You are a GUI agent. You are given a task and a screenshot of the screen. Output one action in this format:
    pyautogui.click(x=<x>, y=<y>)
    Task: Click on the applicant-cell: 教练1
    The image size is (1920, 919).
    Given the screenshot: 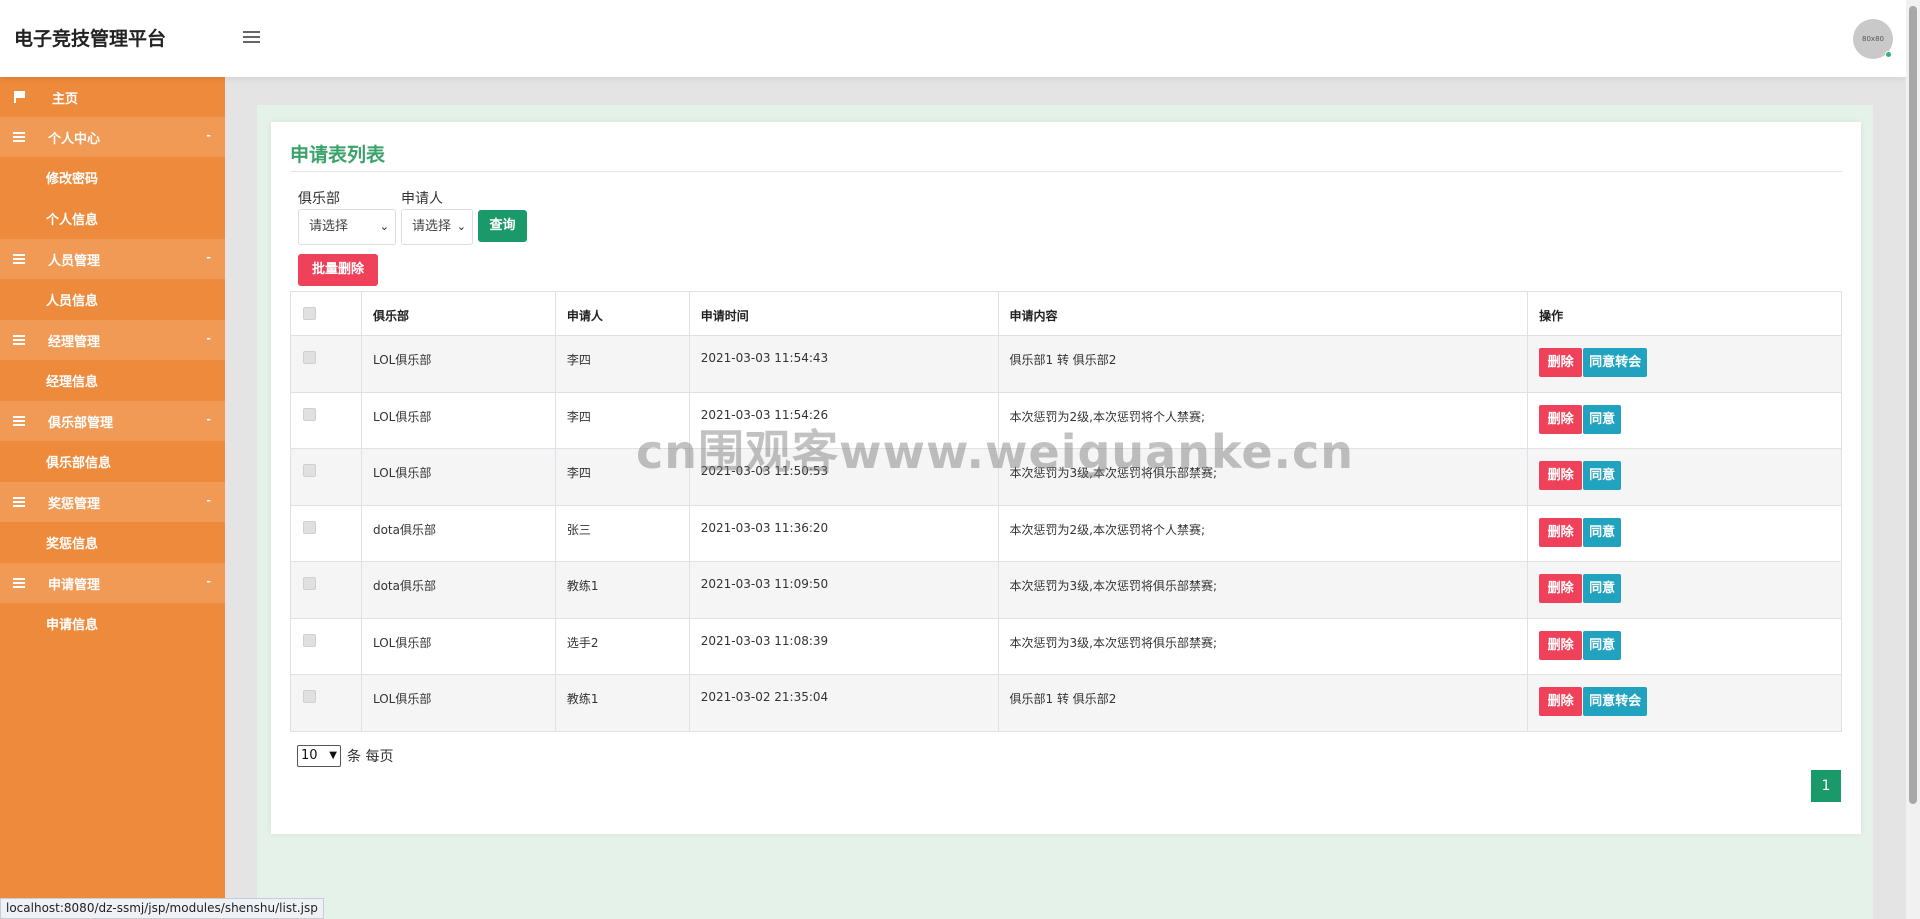 What is the action you would take?
    pyautogui.click(x=622, y=703)
    